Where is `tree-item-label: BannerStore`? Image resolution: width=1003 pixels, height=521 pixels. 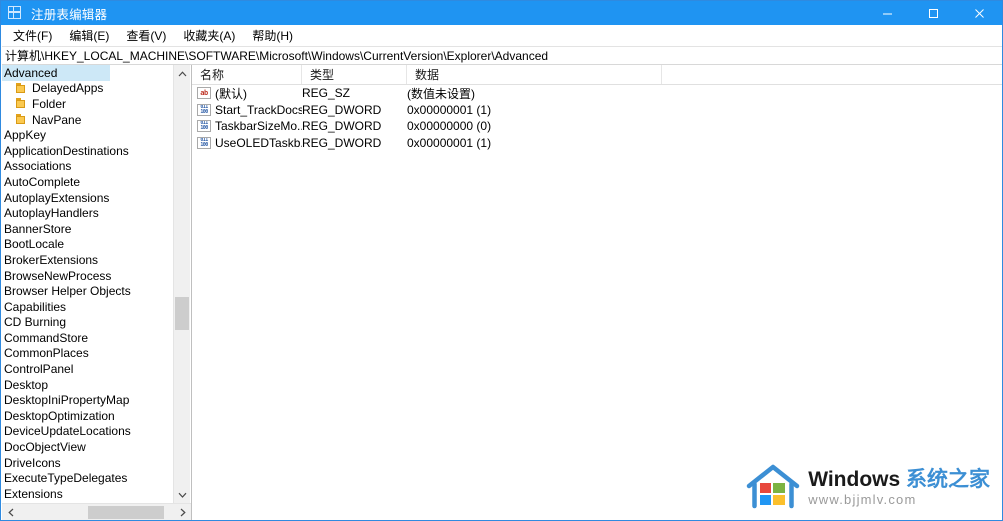
tree-item-label: BannerStore is located at coordinates (38, 228).